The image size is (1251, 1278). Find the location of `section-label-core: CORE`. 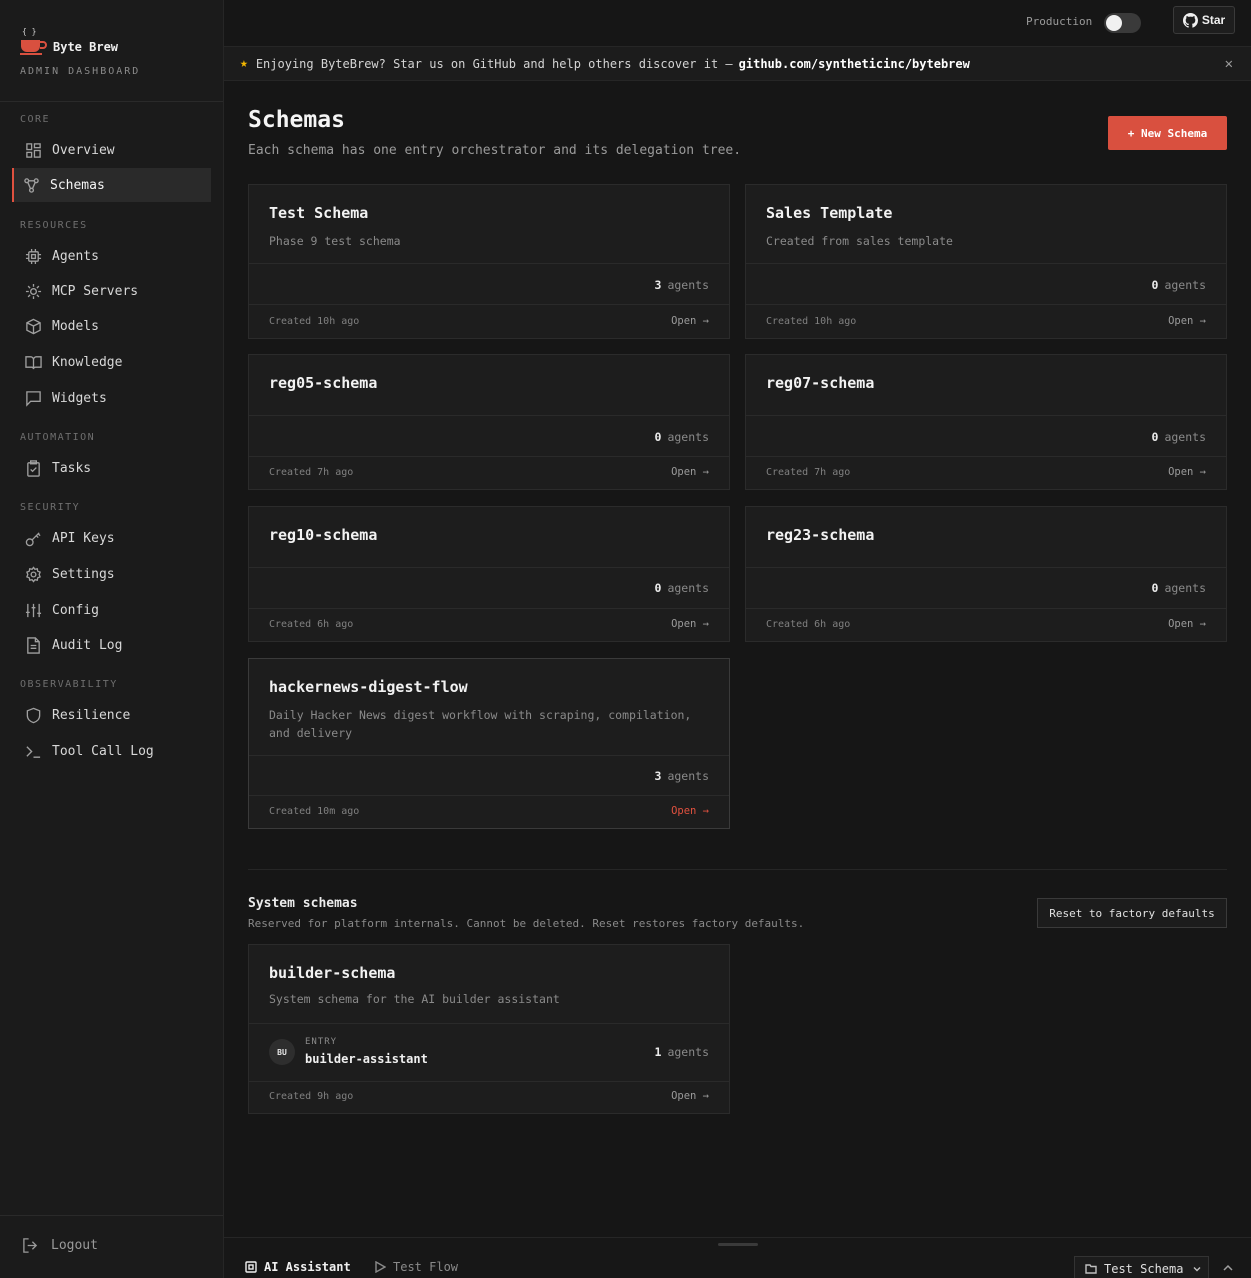

section-label-core: CORE is located at coordinates (35, 119).